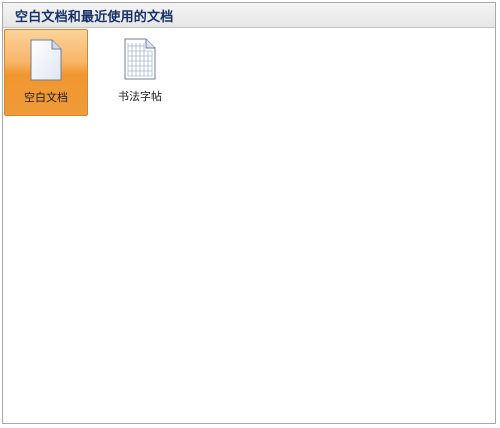 The width and height of the screenshot is (500, 428). What do you see at coordinates (140, 96) in the screenshot?
I see `calligraphy-template-label: 书法字帖` at bounding box center [140, 96].